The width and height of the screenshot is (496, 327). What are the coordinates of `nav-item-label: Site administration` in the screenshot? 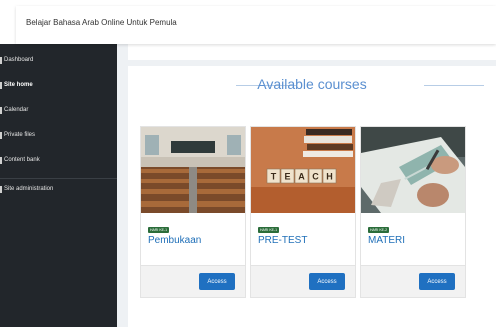 It's located at (29, 189).